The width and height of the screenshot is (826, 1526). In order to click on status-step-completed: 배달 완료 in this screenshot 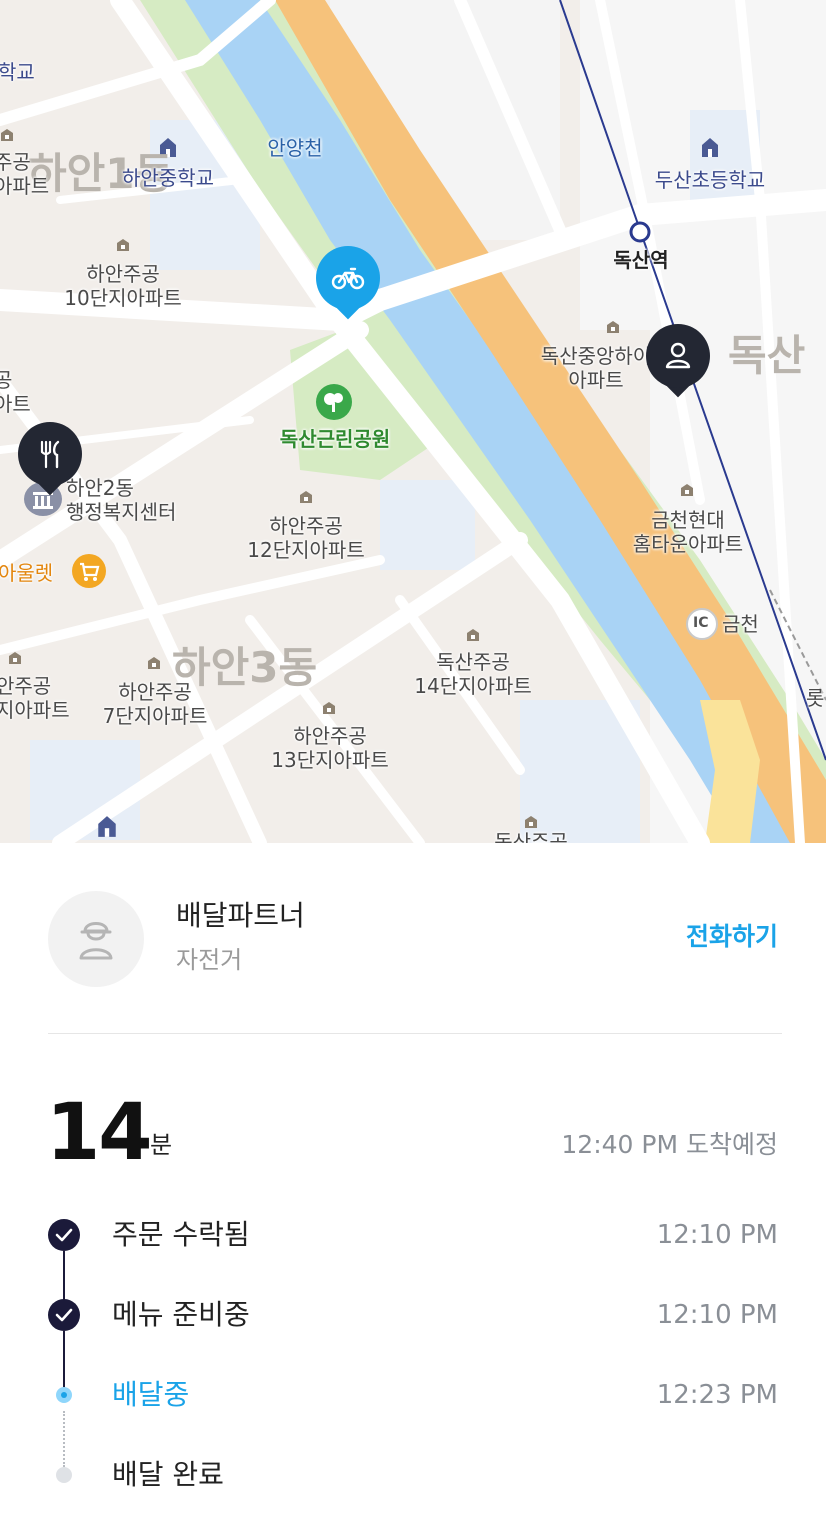, I will do `click(413, 1475)`.